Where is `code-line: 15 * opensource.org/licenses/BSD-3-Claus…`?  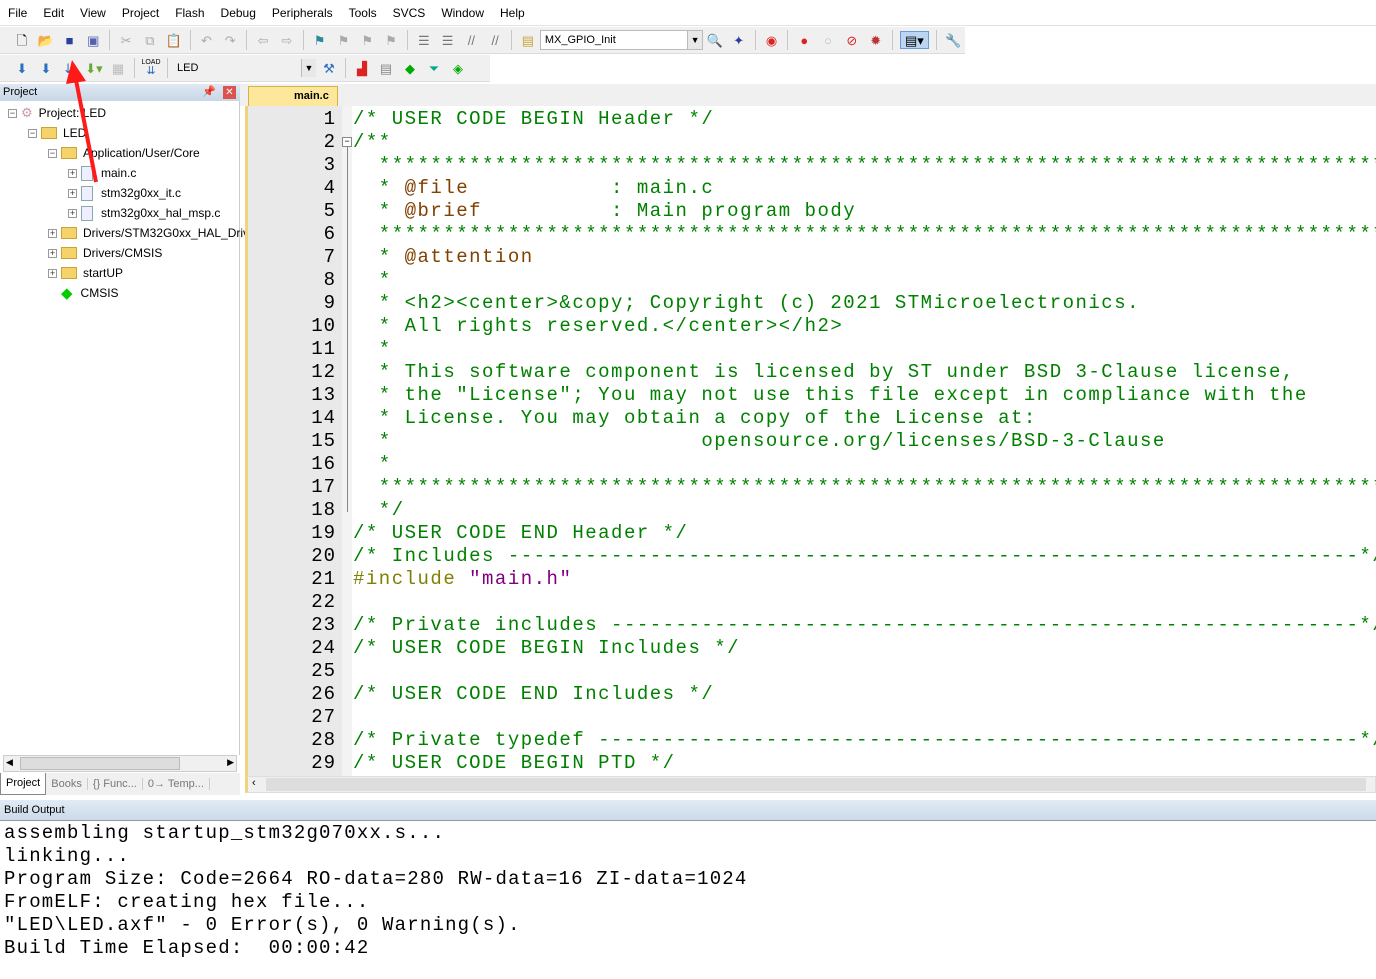
code-line: 15 * opensource.org/licenses/BSD-3-Claus… is located at coordinates (812, 441).